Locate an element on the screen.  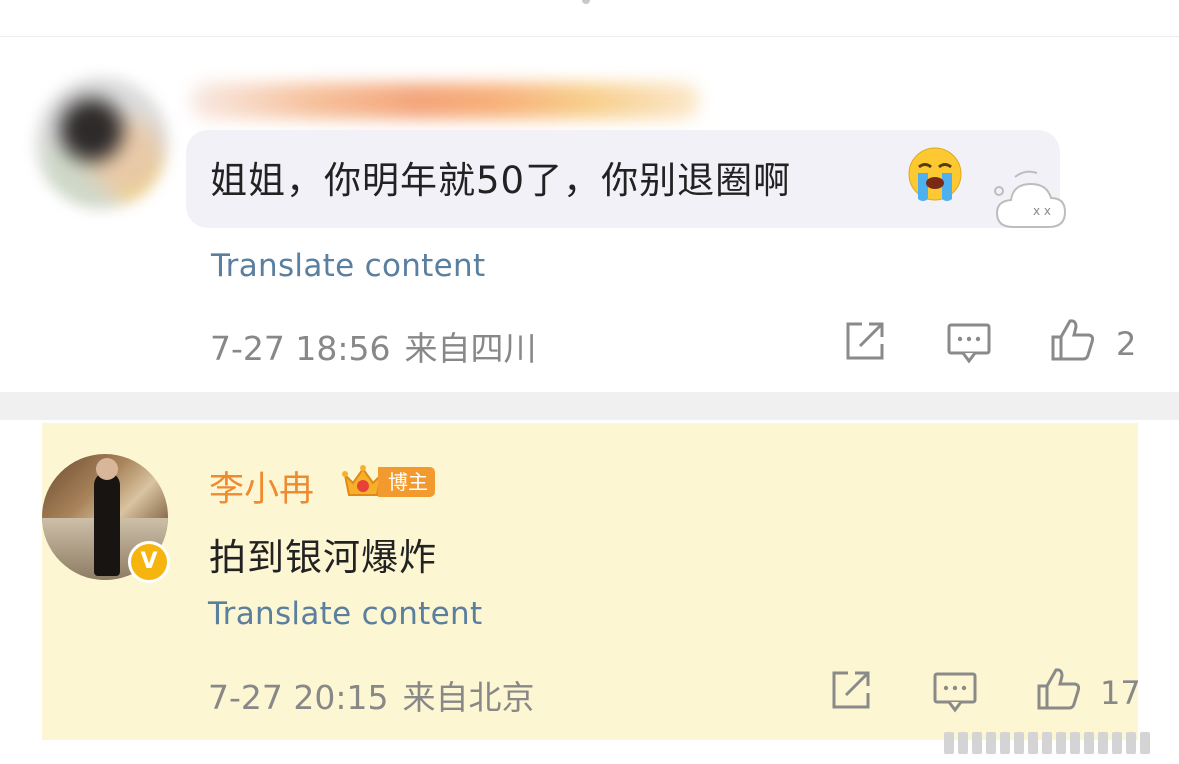
comment-meta: 7-27 18:56 来自四川 is located at coordinates (373, 346).